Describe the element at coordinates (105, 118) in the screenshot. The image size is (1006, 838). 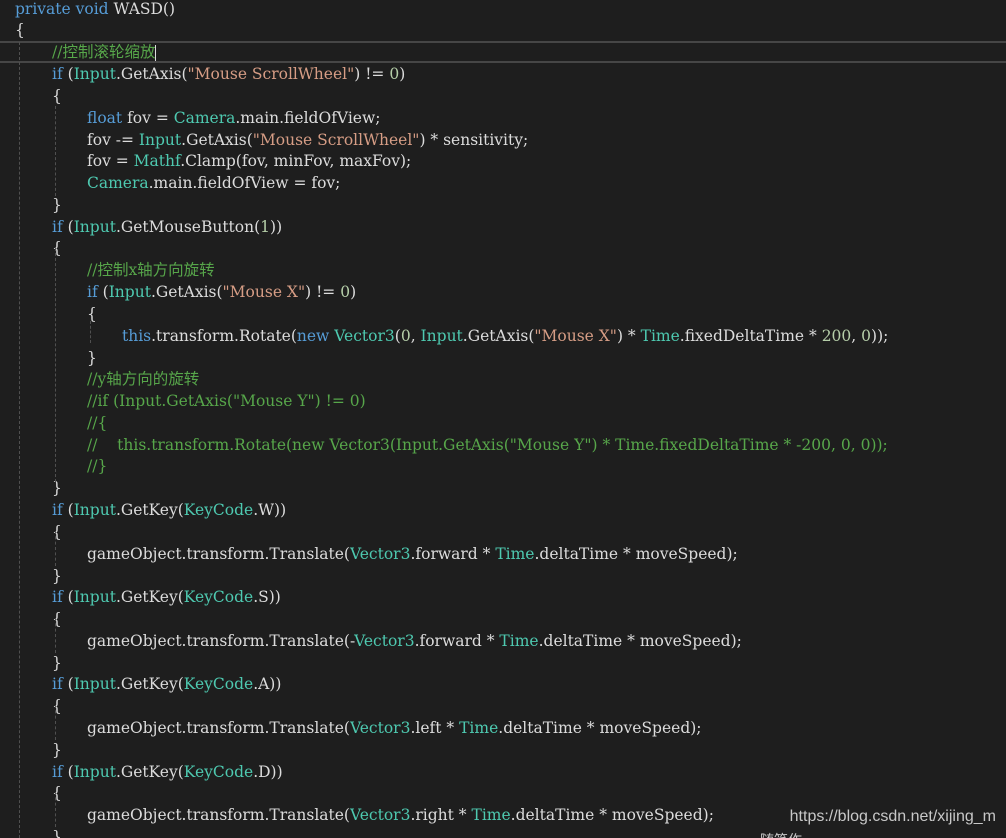
I see `code-token: float` at that location.